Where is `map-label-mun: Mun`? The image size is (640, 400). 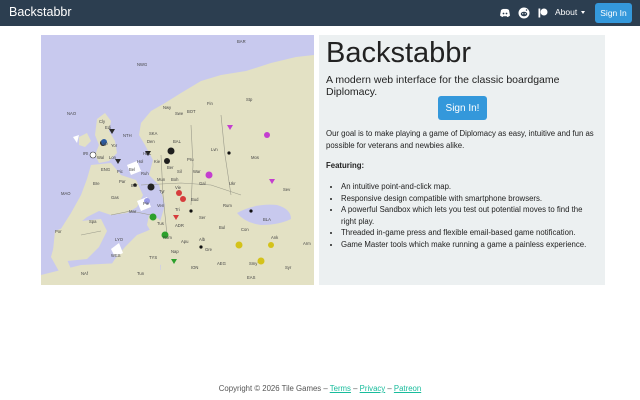
map-label-mun: Mun is located at coordinates (161, 179).